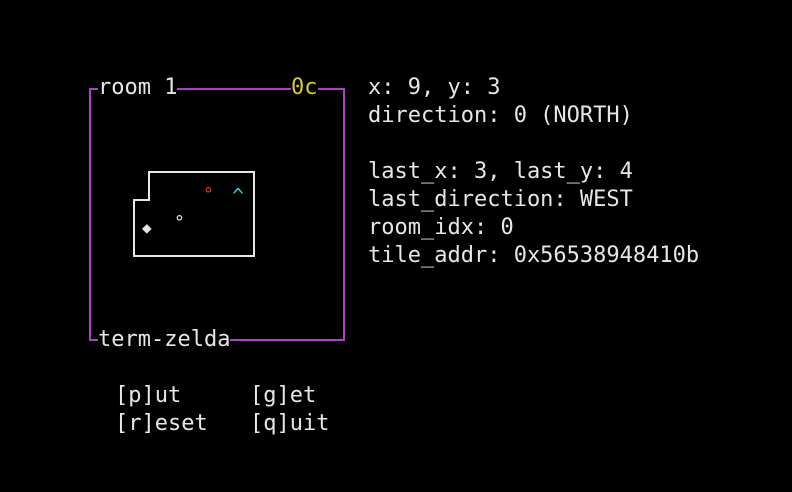 Image resolution: width=792 pixels, height=492 pixels. What do you see at coordinates (194, 256) in the screenshot?
I see `map-wall-bottom` at bounding box center [194, 256].